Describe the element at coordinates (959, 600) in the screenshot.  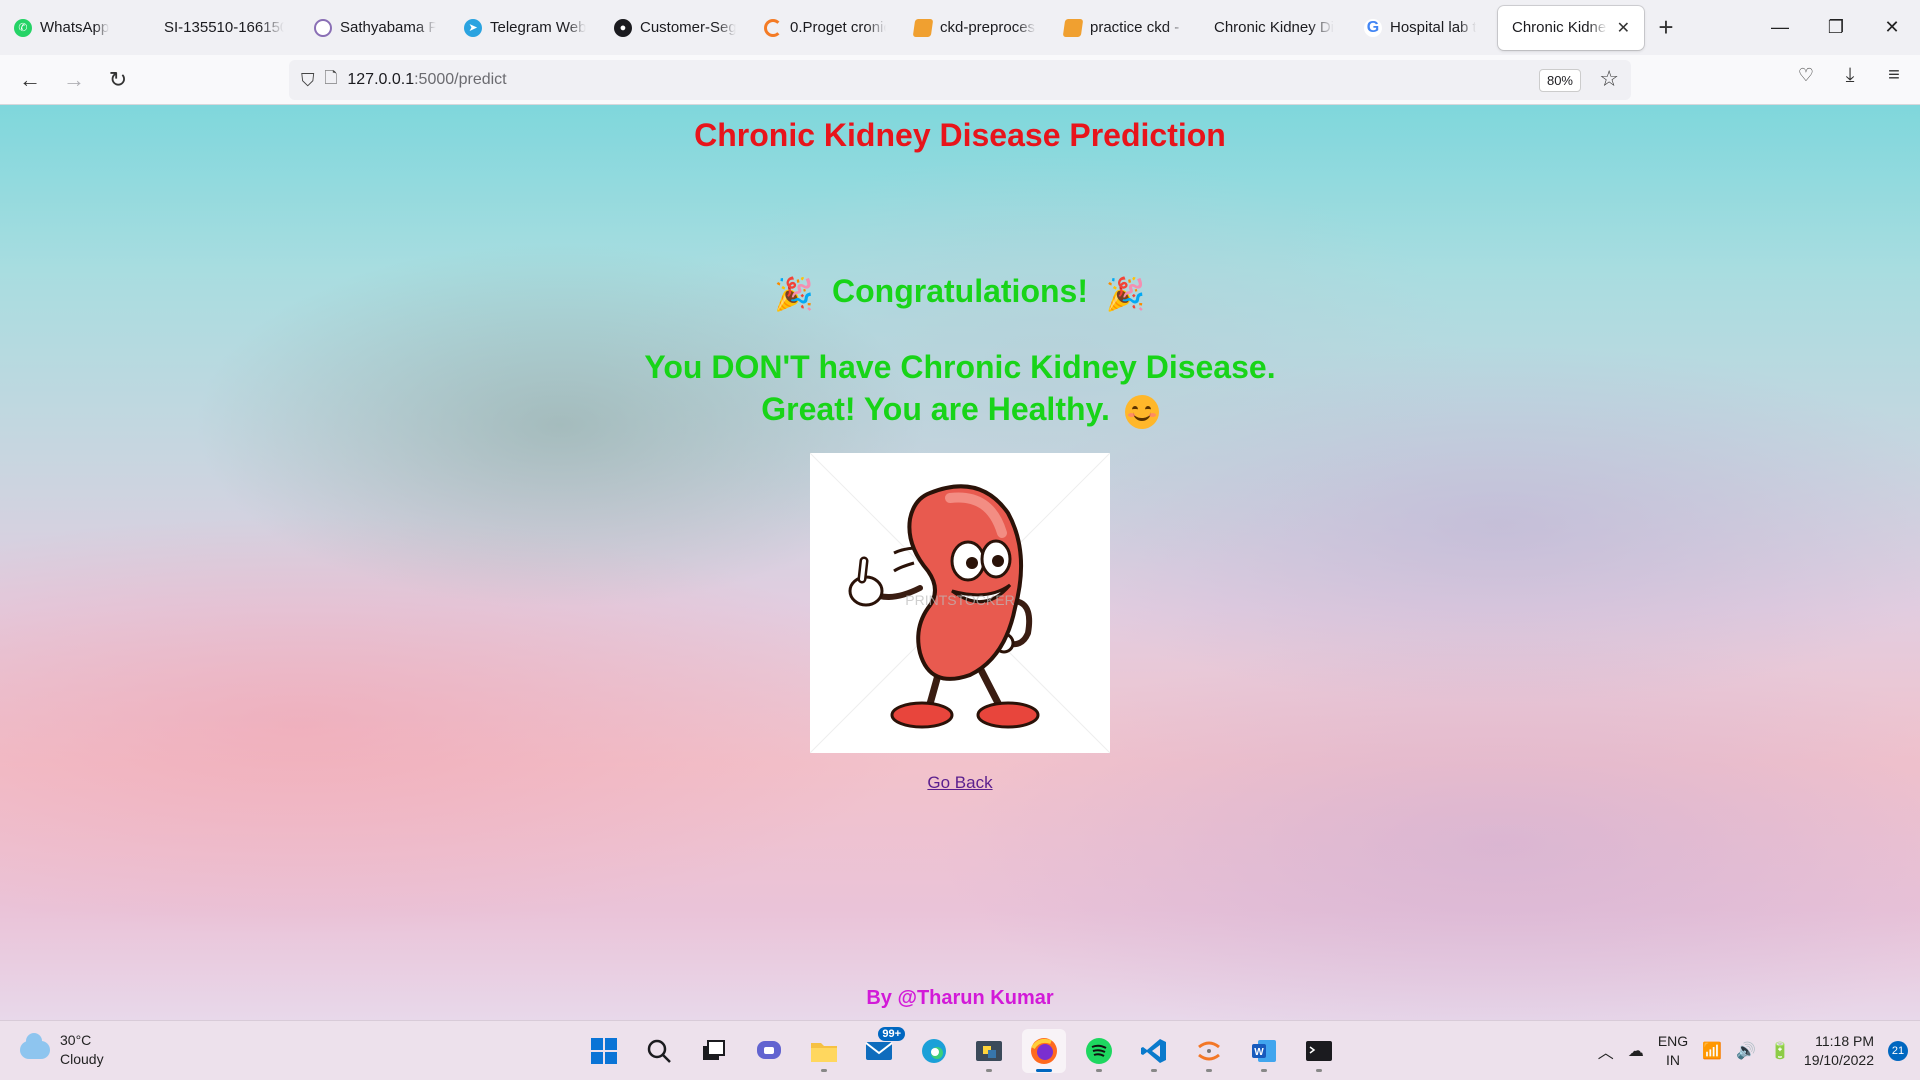
I see `watermark-text: PRINTSTOCKER` at that location.